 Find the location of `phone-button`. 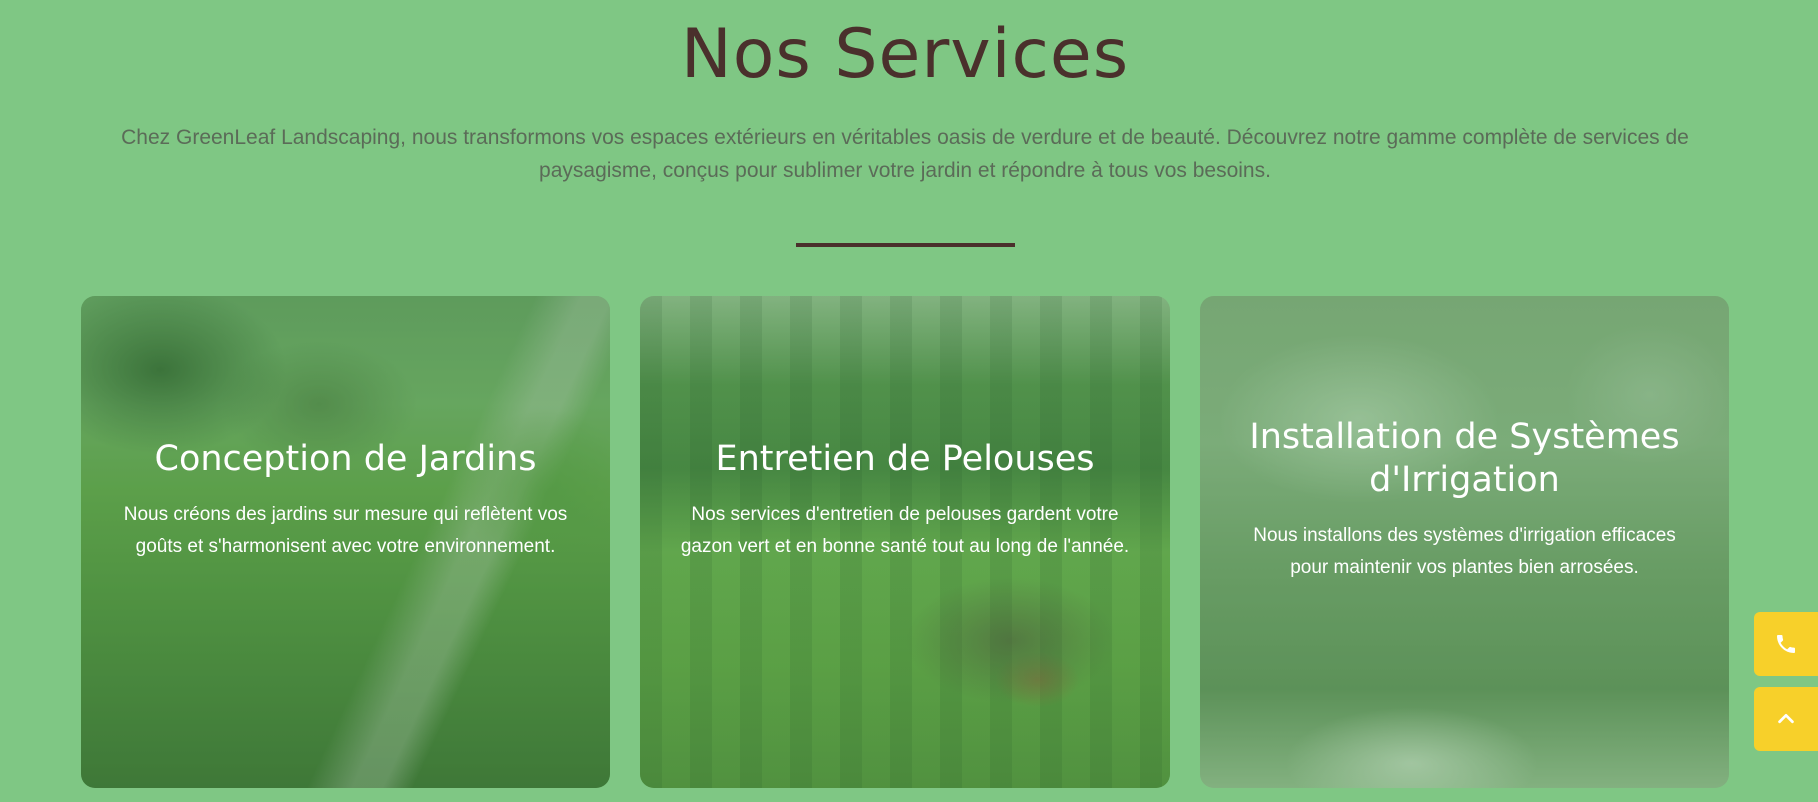

phone-button is located at coordinates (1786, 644).